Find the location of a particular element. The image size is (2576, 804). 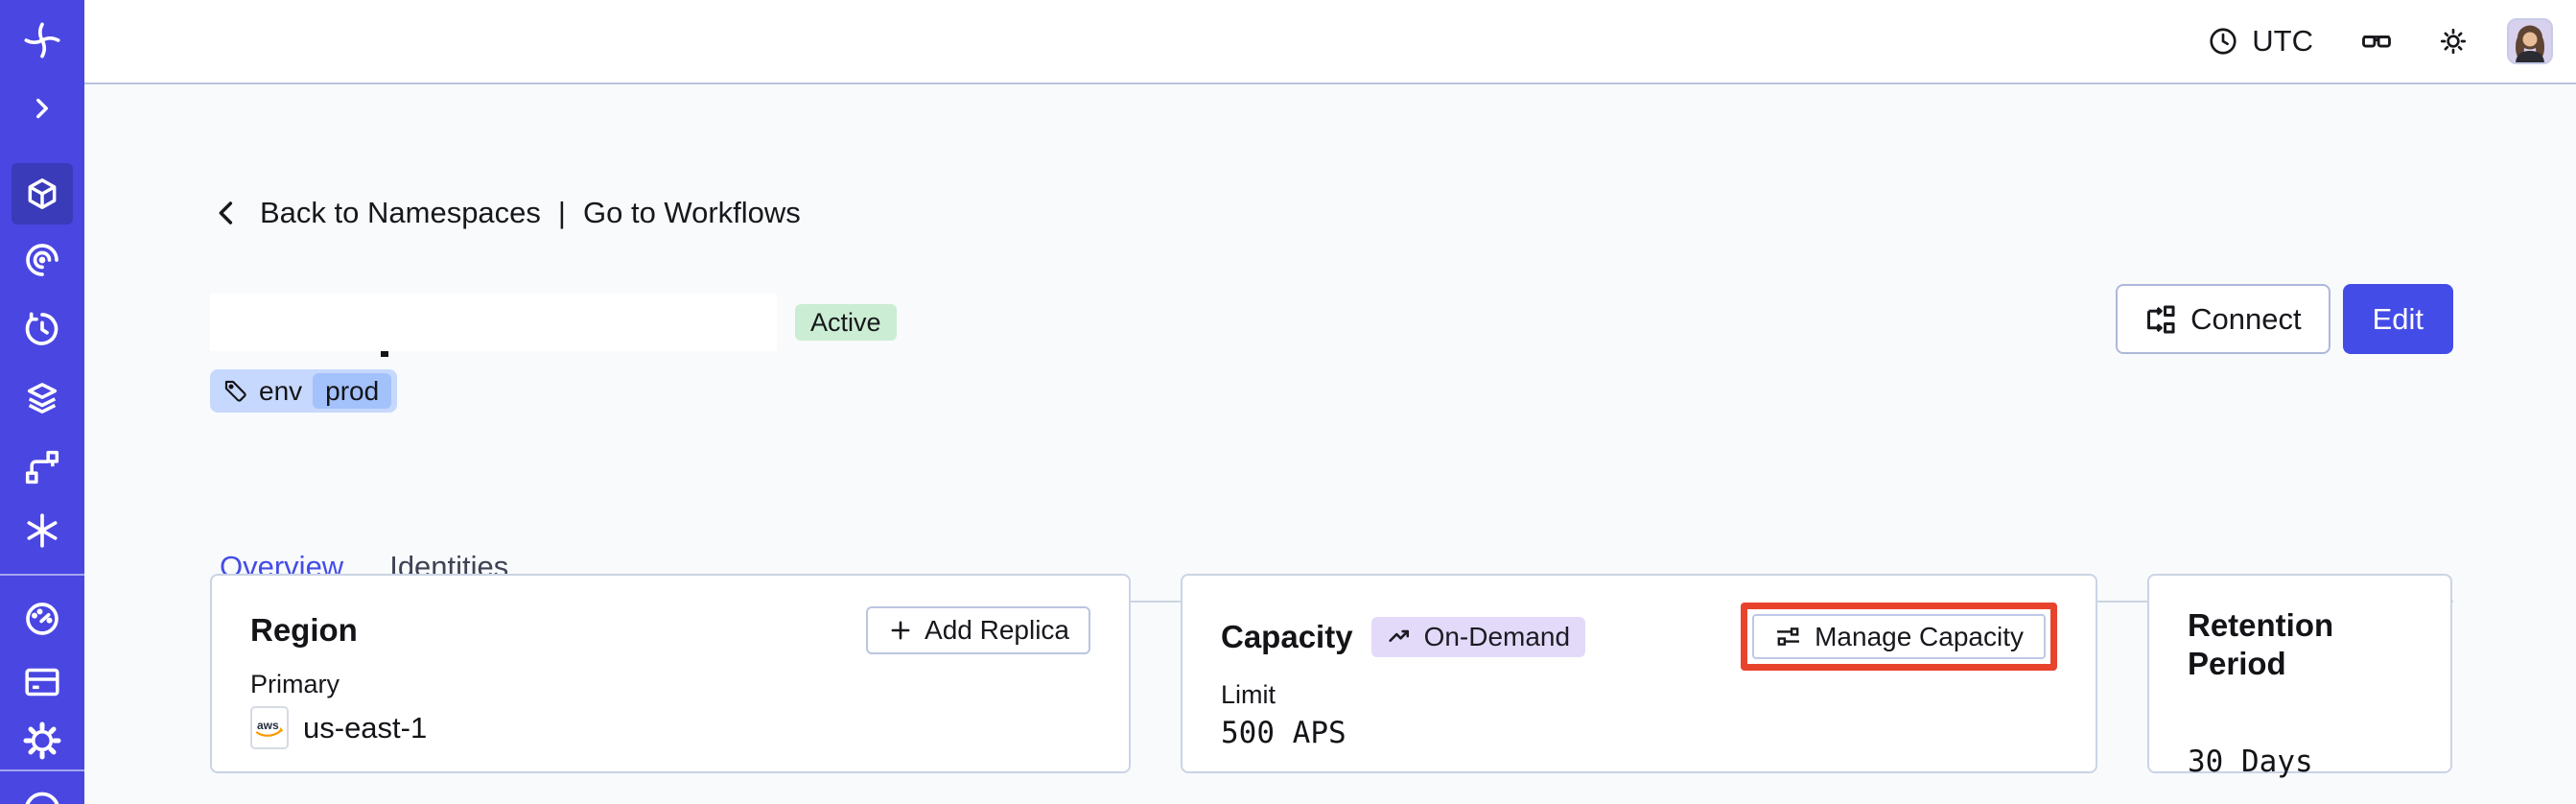

profile-icon is located at coordinates (42, 798).